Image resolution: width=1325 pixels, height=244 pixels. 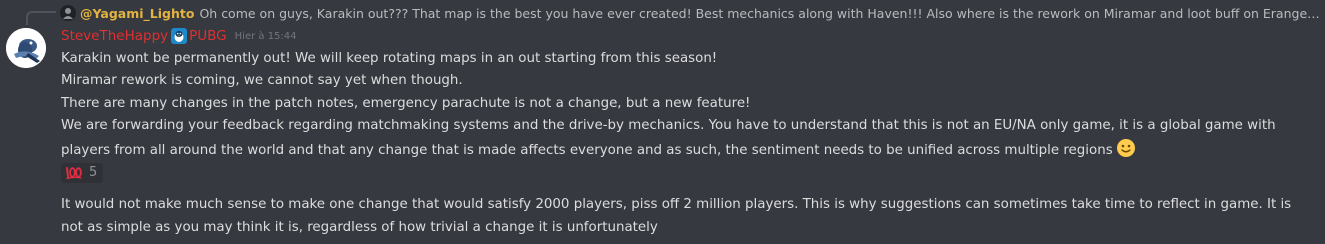 I want to click on author-name: SteveTheHappy, so click(x=114, y=36).